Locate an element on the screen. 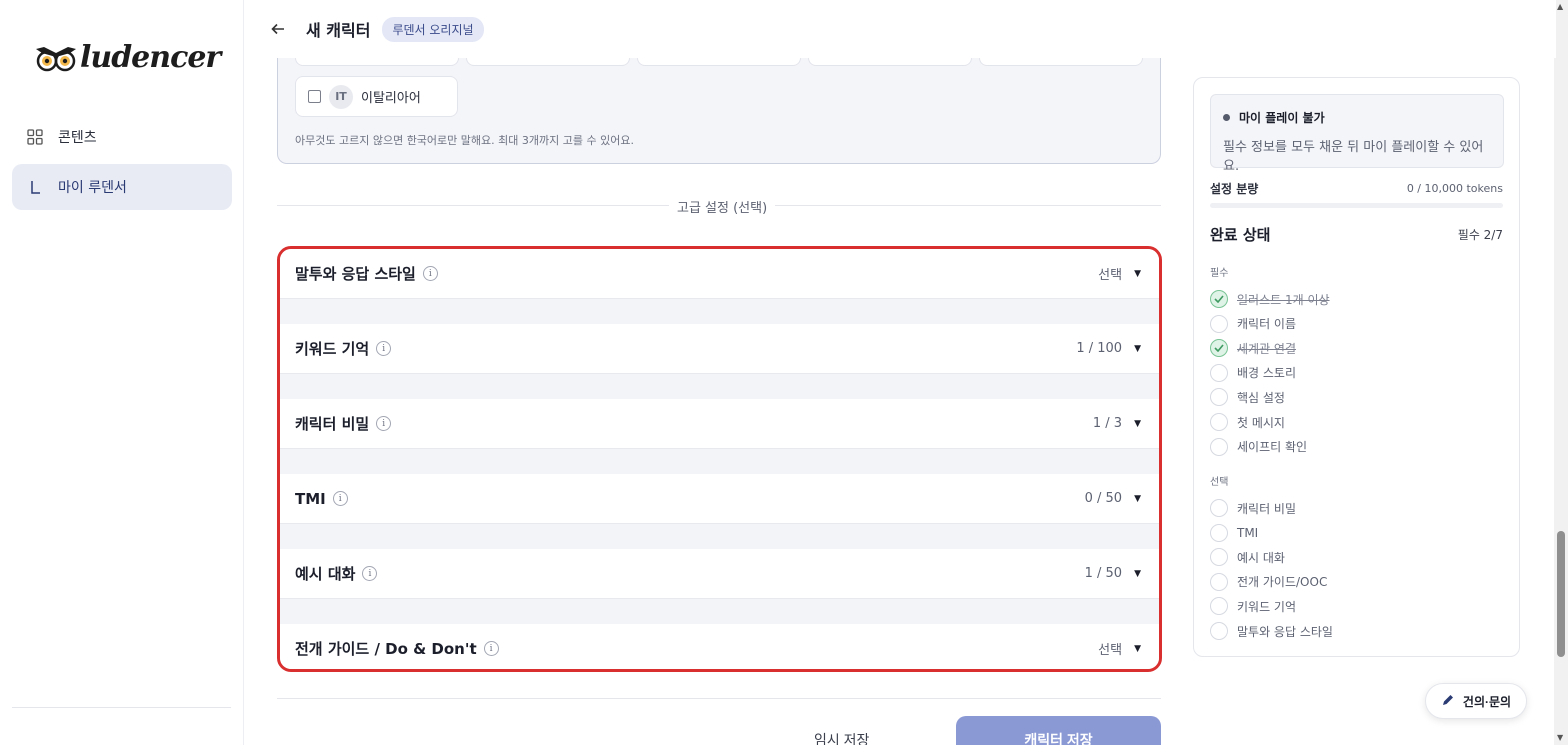  sidebar-item-contents: 콘텐츠 is located at coordinates (122, 137).